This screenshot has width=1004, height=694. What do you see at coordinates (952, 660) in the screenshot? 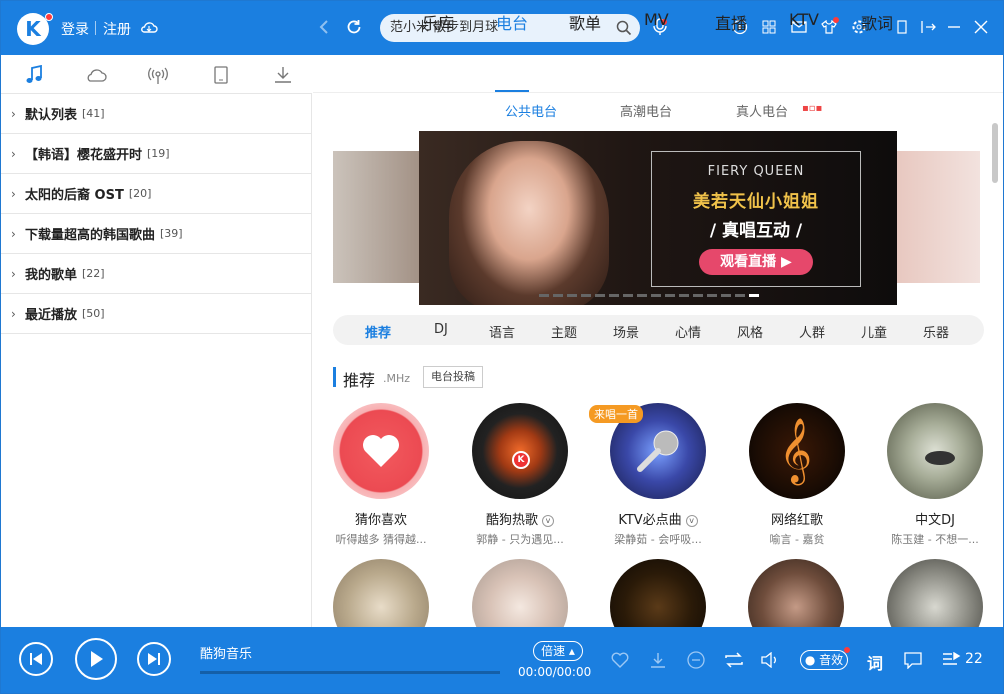
I see `playlist-queue-icon` at bounding box center [952, 660].